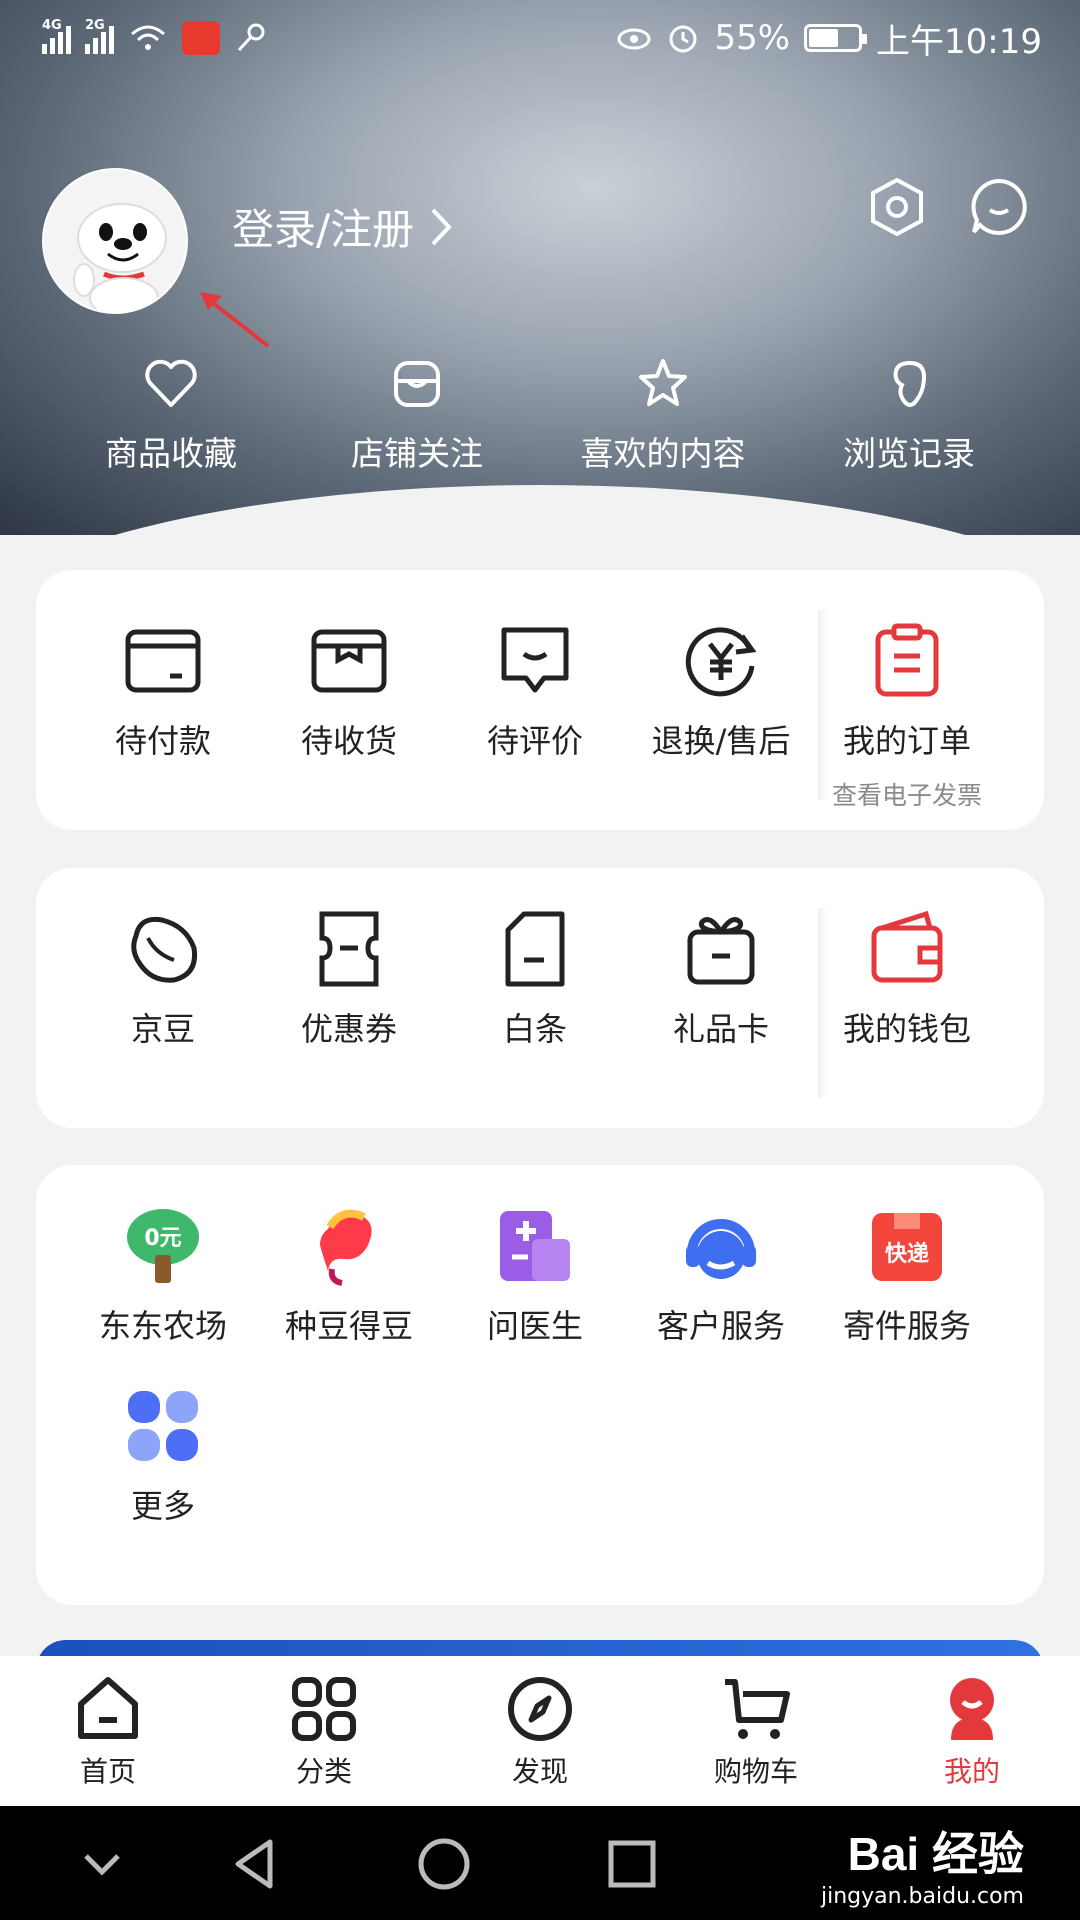 The width and height of the screenshot is (1080, 1920). What do you see at coordinates (836, 38) in the screenshot?
I see `battery-icon` at bounding box center [836, 38].